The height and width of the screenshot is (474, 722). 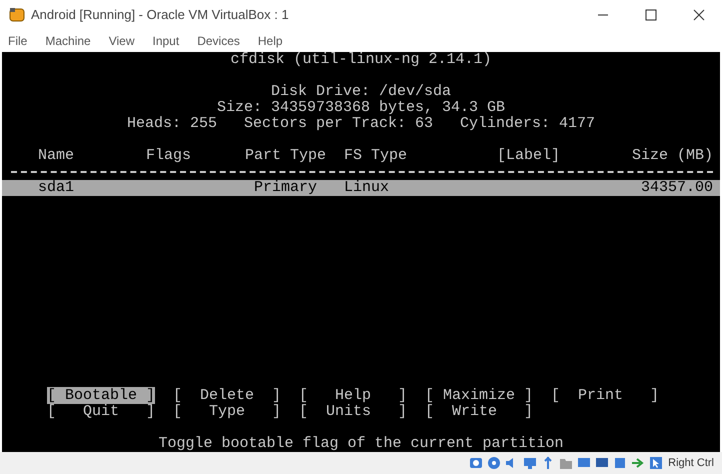 What do you see at coordinates (160, 15) in the screenshot?
I see `window-title: Android [Running] - Oracle VM VirtualBox : 1` at bounding box center [160, 15].